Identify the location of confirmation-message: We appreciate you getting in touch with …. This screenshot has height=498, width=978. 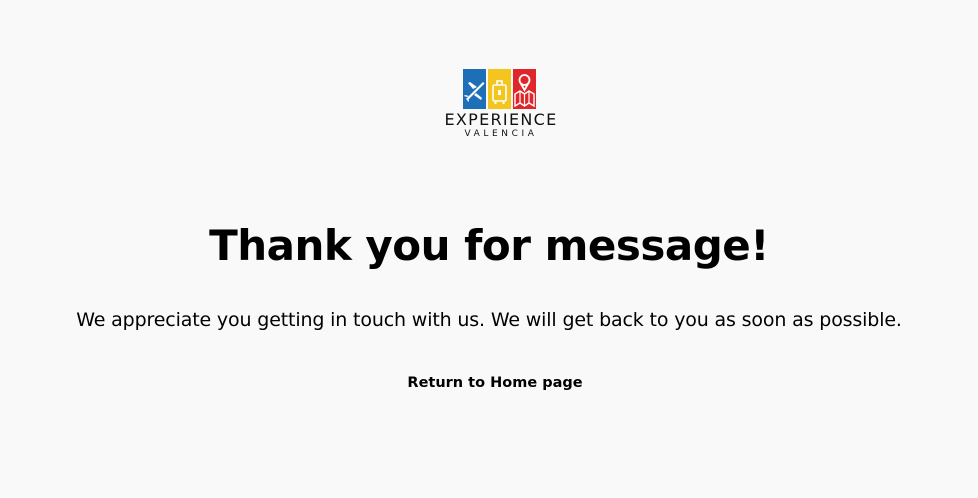
(489, 320).